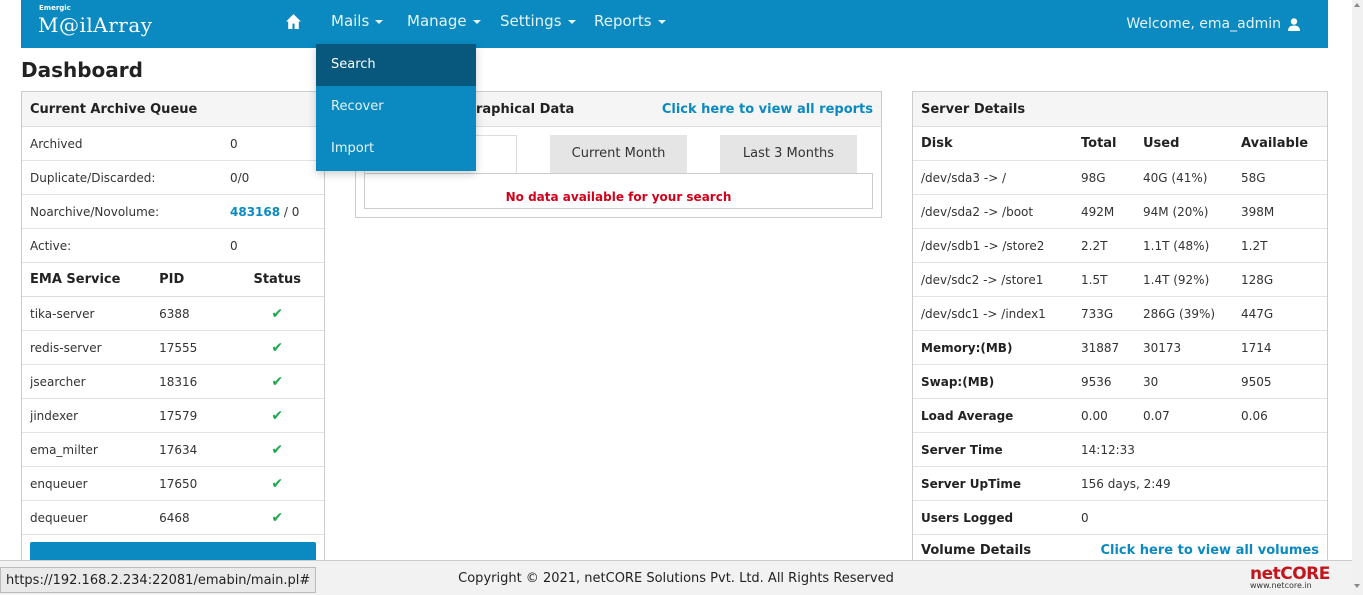 Image resolution: width=1363 pixels, height=595 pixels. Describe the element at coordinates (1203, 24) in the screenshot. I see `welcome-text: Welcome, ema_admin` at that location.